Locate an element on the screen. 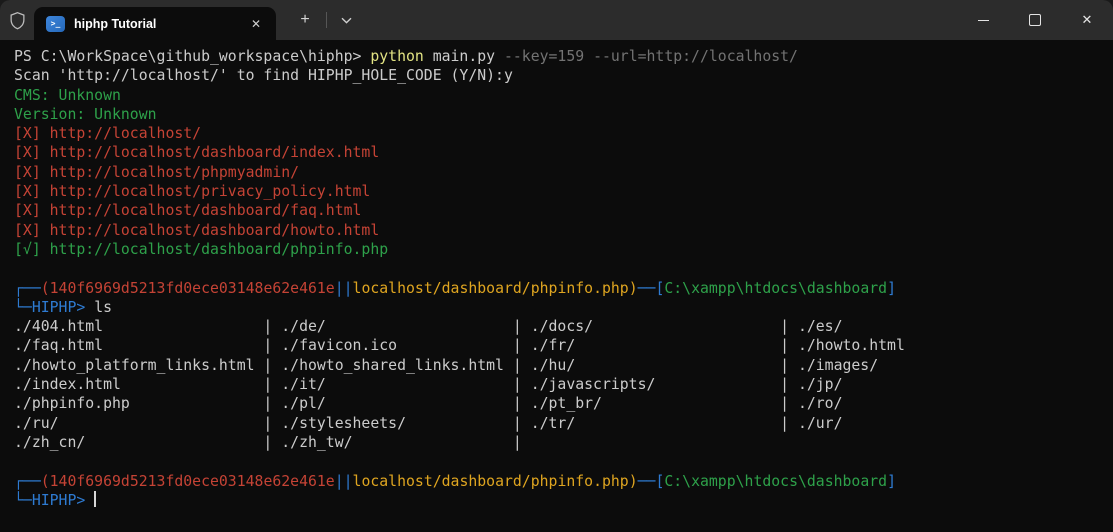  tab-hiphp-tutorial: >_ hiphp Tutorial ✕ is located at coordinates (155, 23).